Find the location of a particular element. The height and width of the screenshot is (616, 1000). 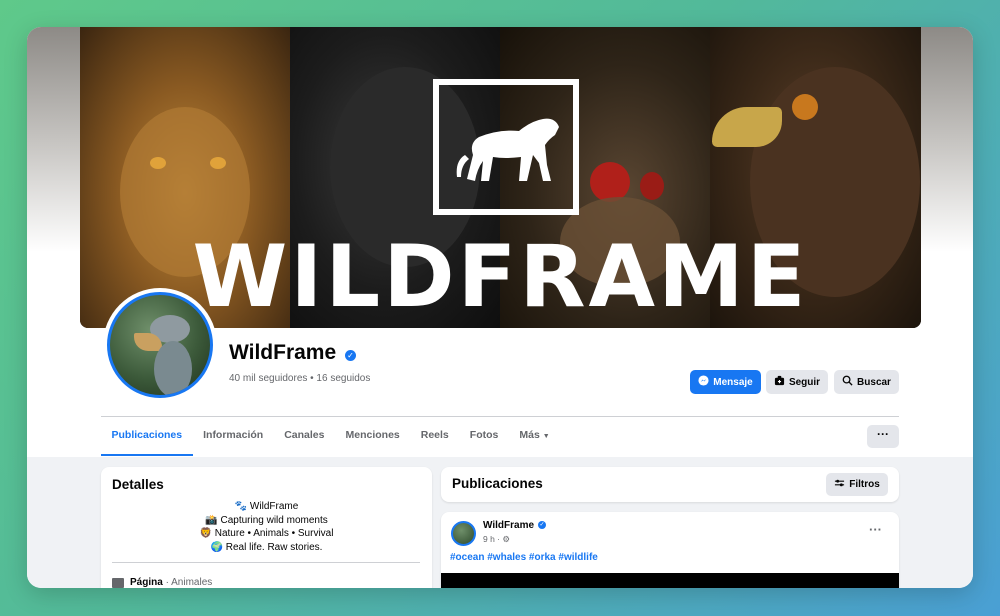

post-avatar is located at coordinates (463, 533).